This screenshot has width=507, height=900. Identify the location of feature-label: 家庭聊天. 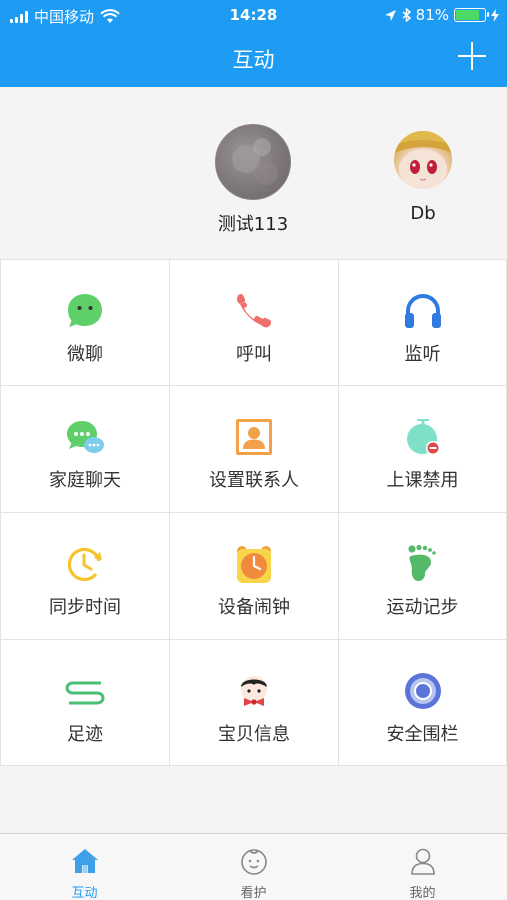
(85, 480).